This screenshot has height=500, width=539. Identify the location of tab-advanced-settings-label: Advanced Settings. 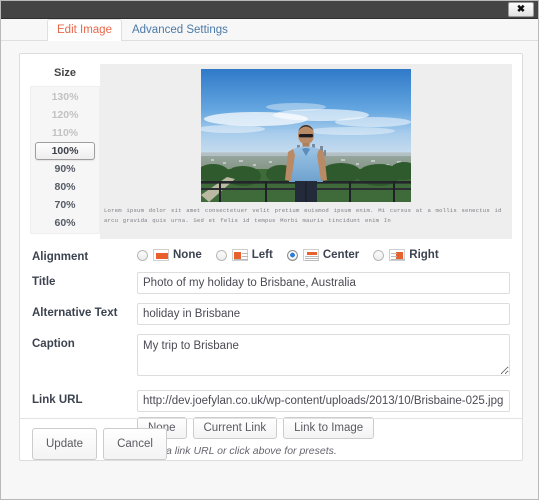
(179, 30).